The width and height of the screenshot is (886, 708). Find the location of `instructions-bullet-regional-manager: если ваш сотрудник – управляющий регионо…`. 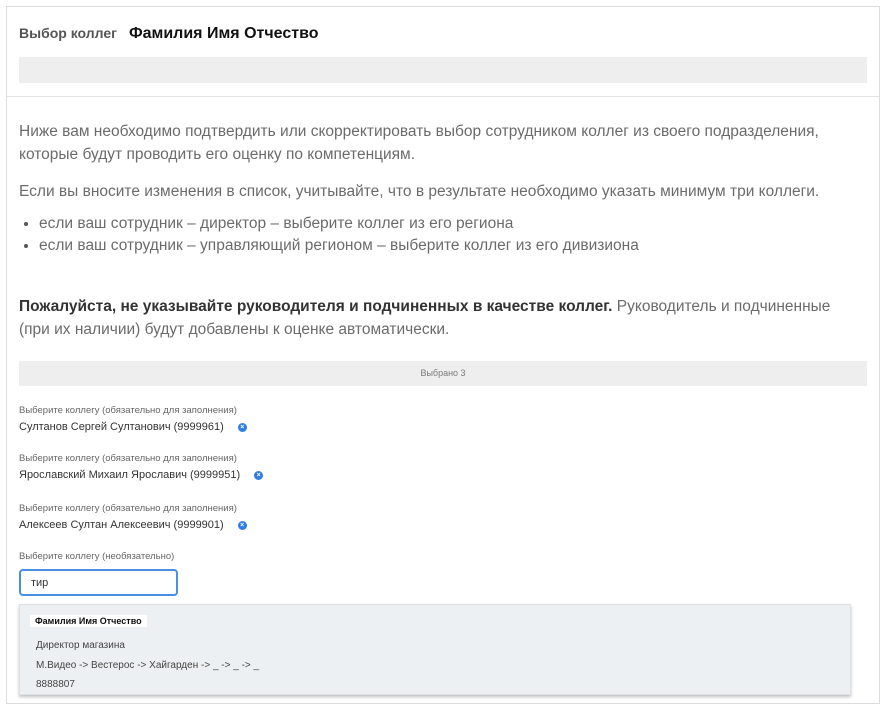

instructions-bullet-regional-manager: если ваш сотрудник – управляющий регионо… is located at coordinates (449, 246).